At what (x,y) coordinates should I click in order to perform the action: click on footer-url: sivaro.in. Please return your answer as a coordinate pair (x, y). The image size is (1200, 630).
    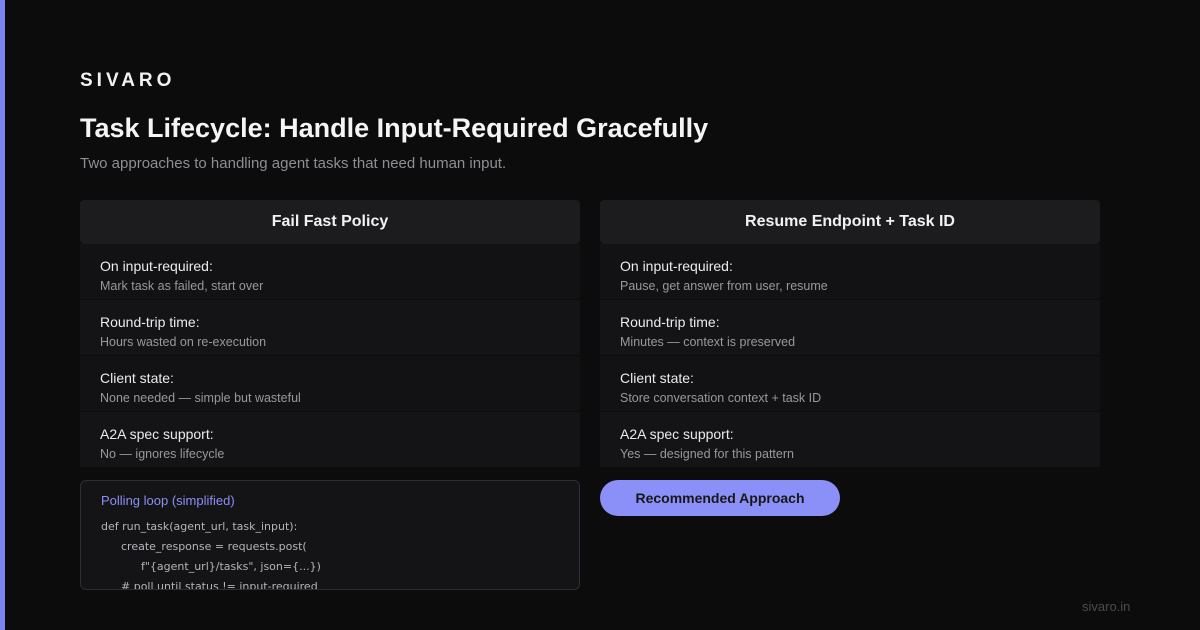
    Looking at the image, I should click on (1106, 606).